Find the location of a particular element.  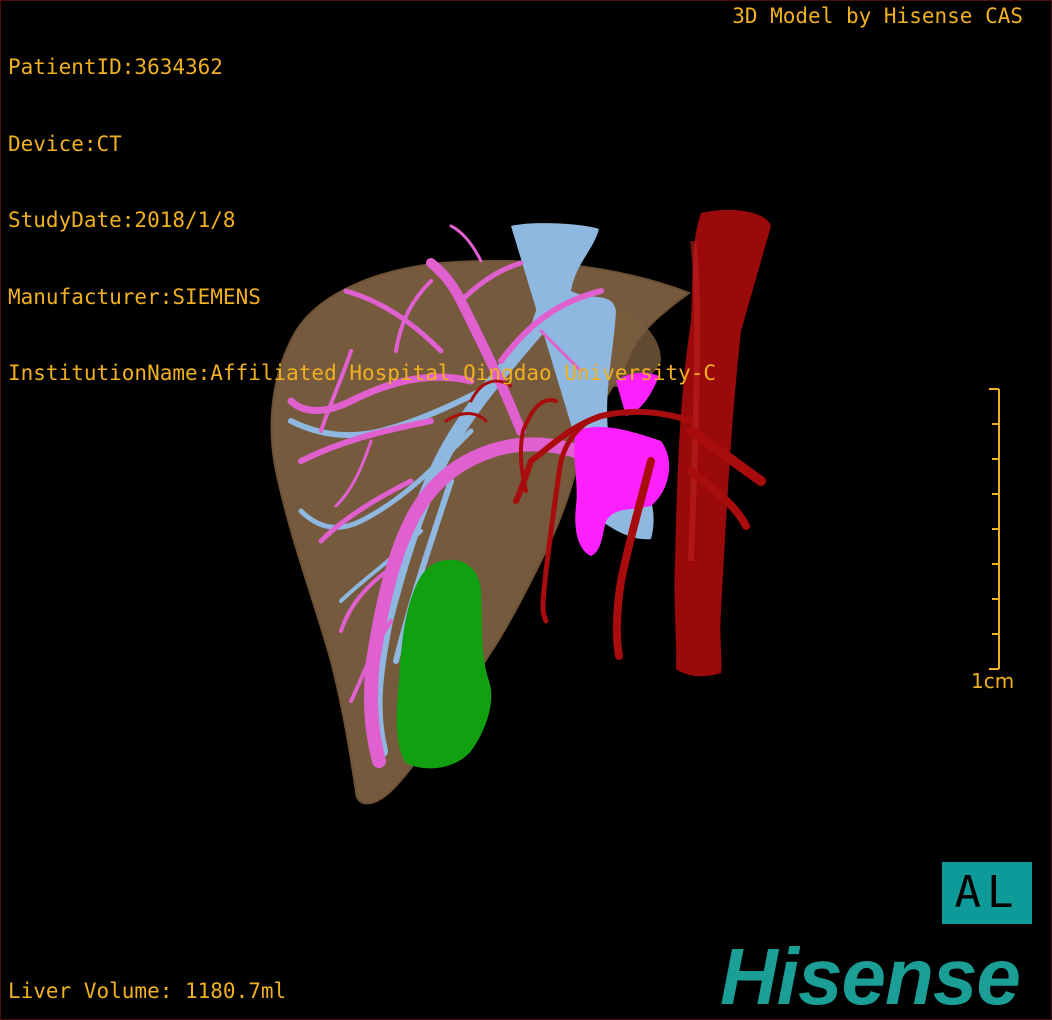

device: Device:CT is located at coordinates (65, 143).